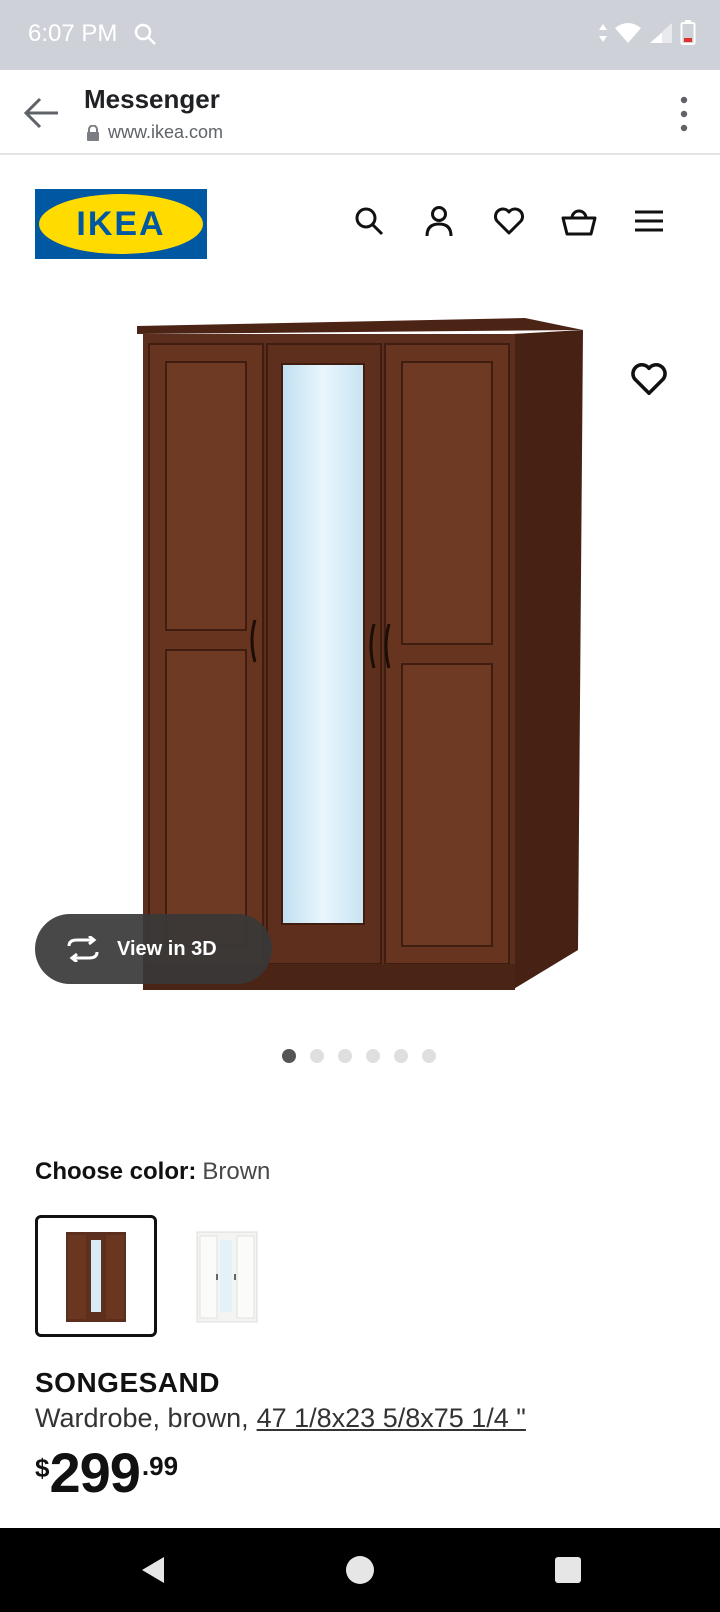 The image size is (720, 1612). Describe the element at coordinates (41, 113) in the screenshot. I see `back-arrow-icon` at that location.